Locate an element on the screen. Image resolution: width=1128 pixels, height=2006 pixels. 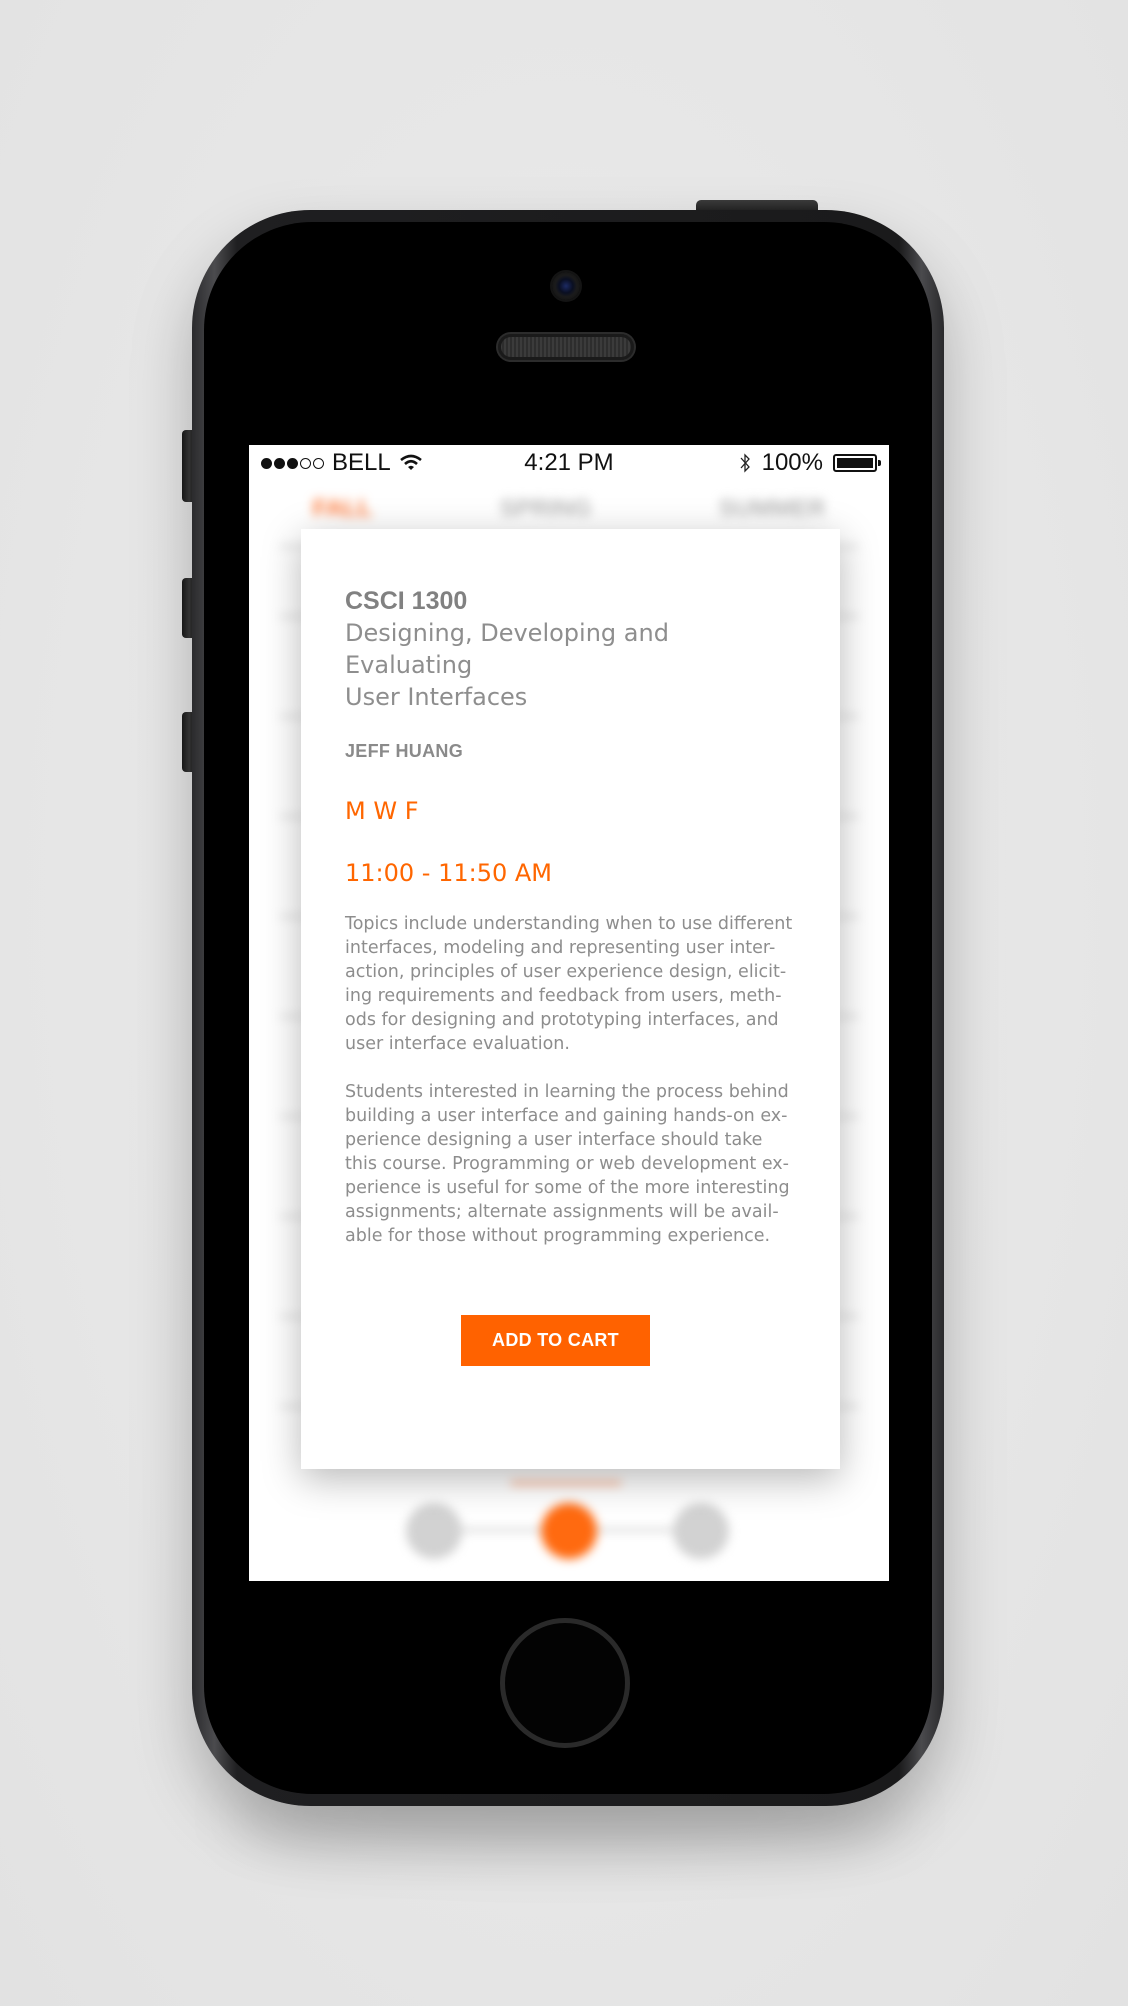
add-to-cart-button: ADD TO CART is located at coordinates (555, 1340).